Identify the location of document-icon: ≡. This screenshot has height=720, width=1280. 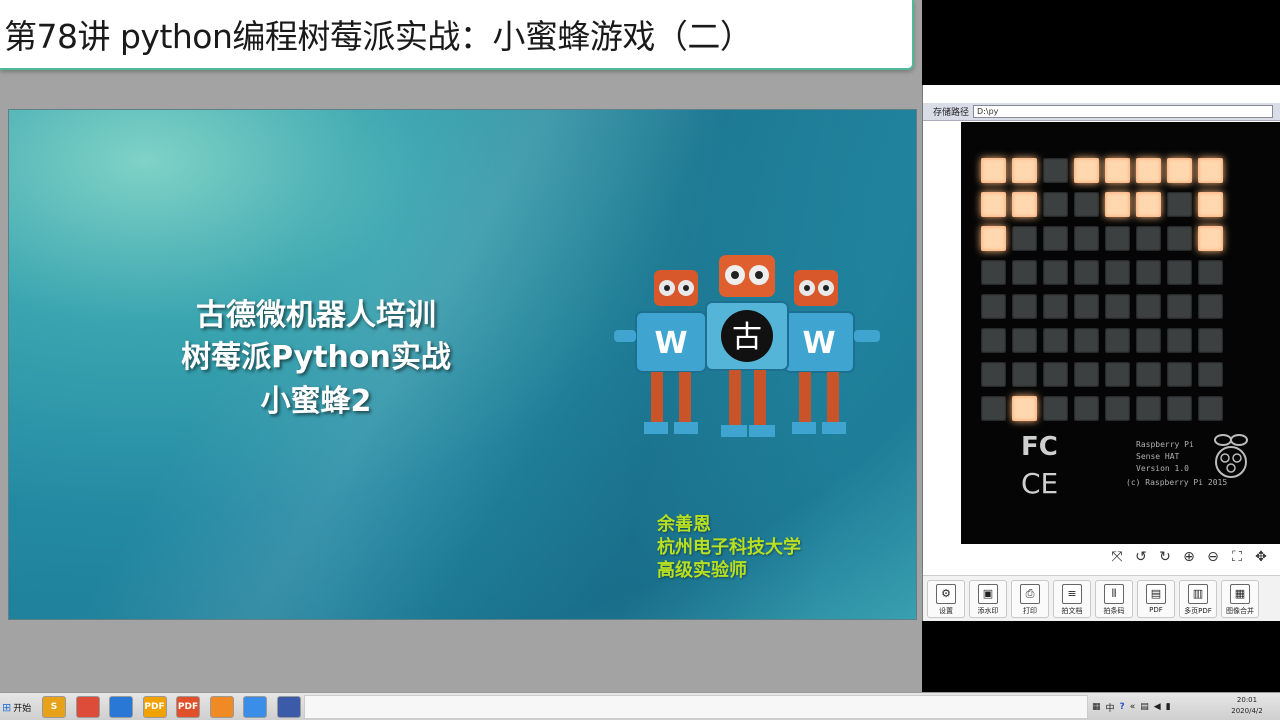
(1072, 594).